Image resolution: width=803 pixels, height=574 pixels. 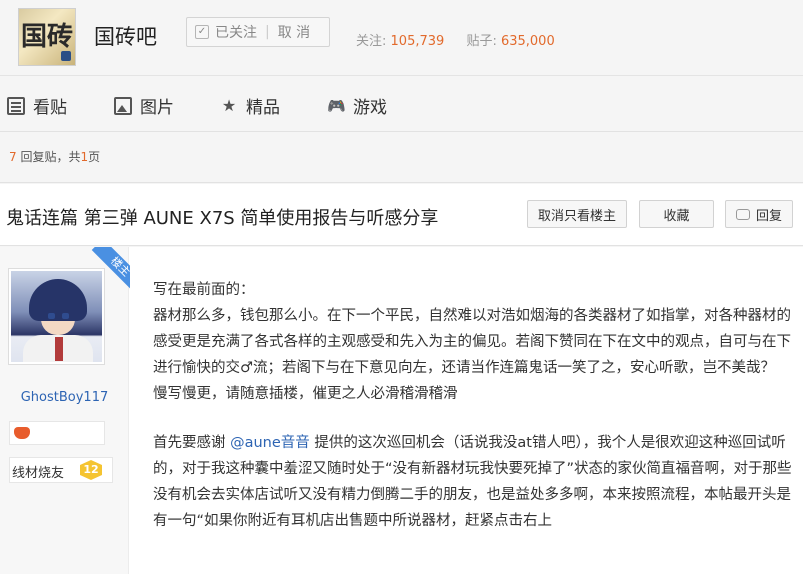 What do you see at coordinates (16, 105) in the screenshot?
I see `document-icon` at bounding box center [16, 105].